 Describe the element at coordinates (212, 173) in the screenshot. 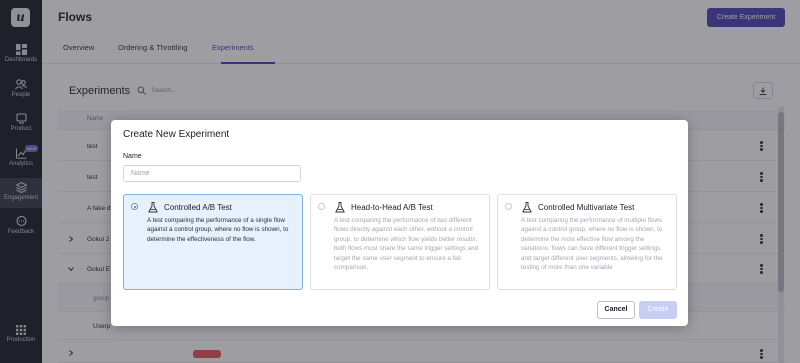

I see `name-input` at that location.